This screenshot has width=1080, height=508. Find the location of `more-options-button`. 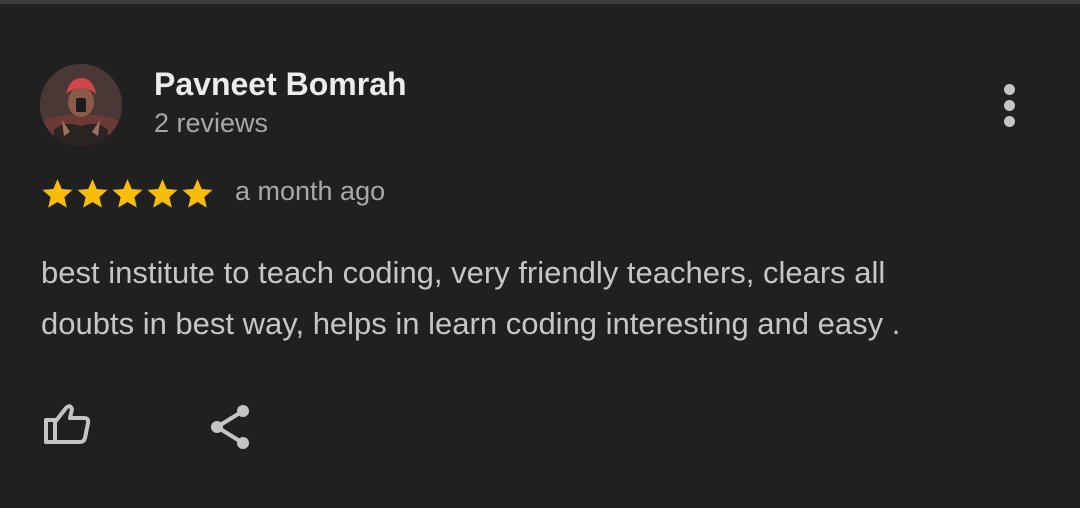

more-options-button is located at coordinates (1010, 105).